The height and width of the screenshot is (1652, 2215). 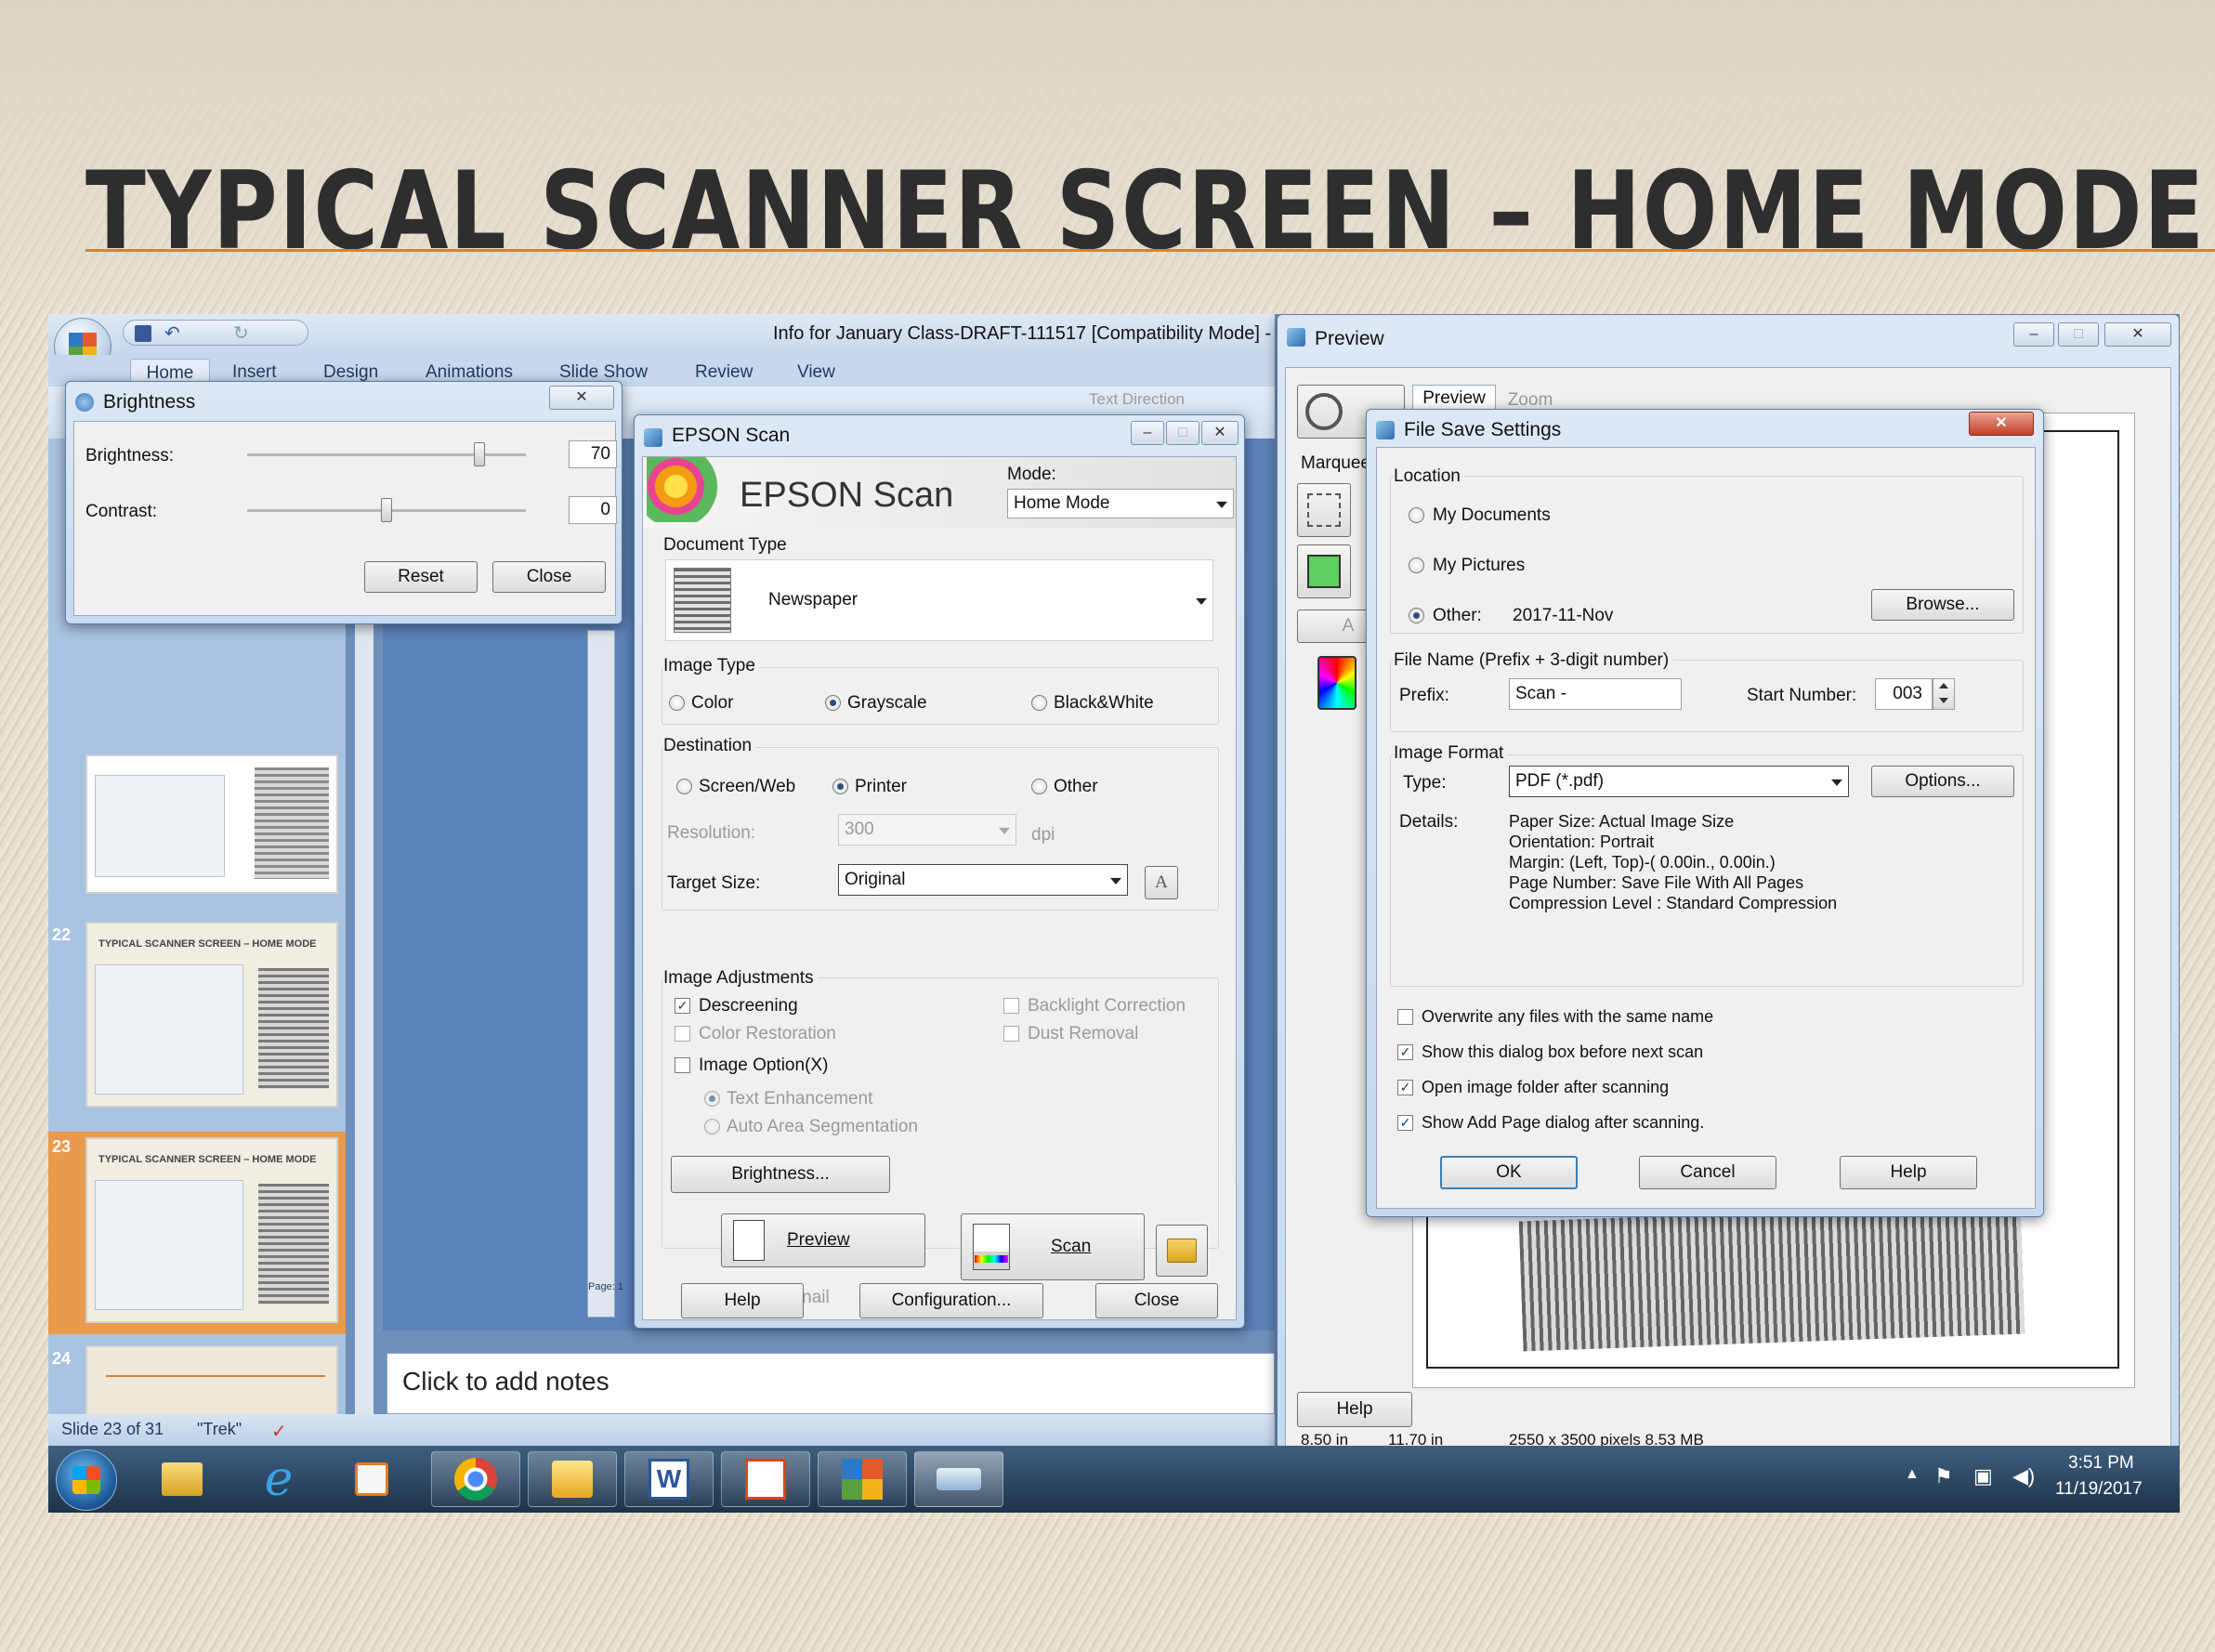 I want to click on preview-close-button: ✕, so click(x=2138, y=335).